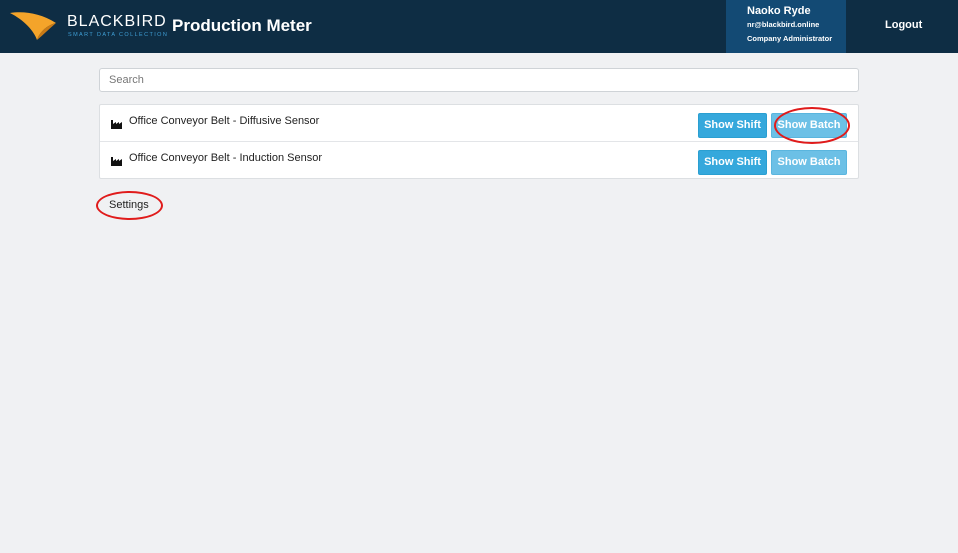  I want to click on user-role: Company Administrator, so click(790, 38).